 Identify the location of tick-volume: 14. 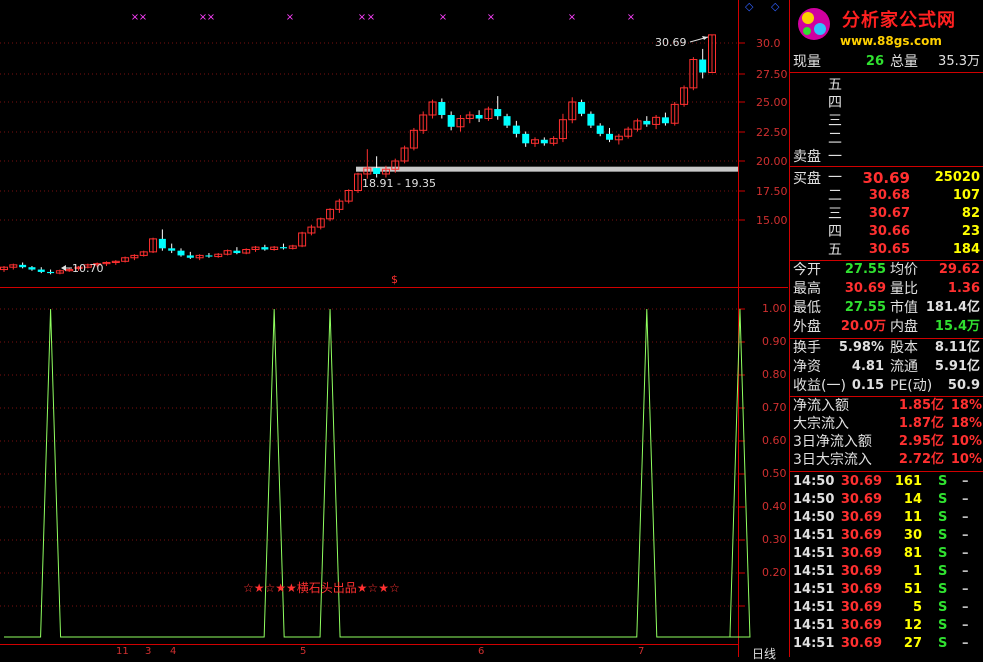
(912, 499).